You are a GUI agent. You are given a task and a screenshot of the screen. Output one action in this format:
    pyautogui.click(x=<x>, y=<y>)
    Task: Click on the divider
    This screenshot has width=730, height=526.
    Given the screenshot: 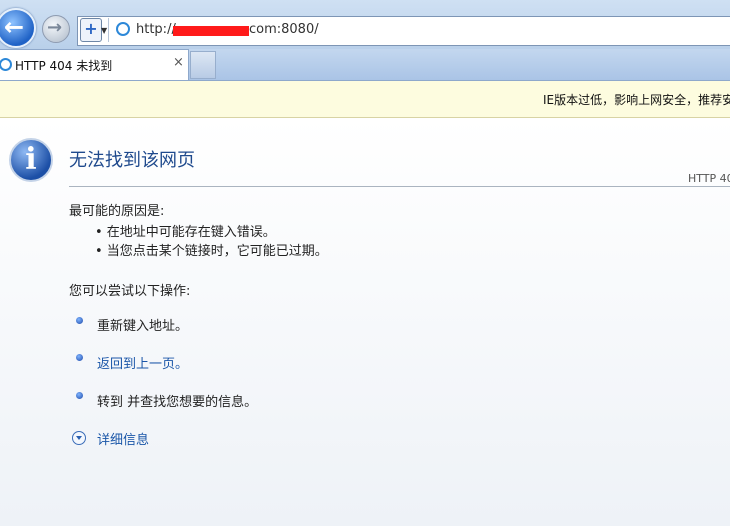 What is the action you would take?
    pyautogui.click(x=399, y=186)
    